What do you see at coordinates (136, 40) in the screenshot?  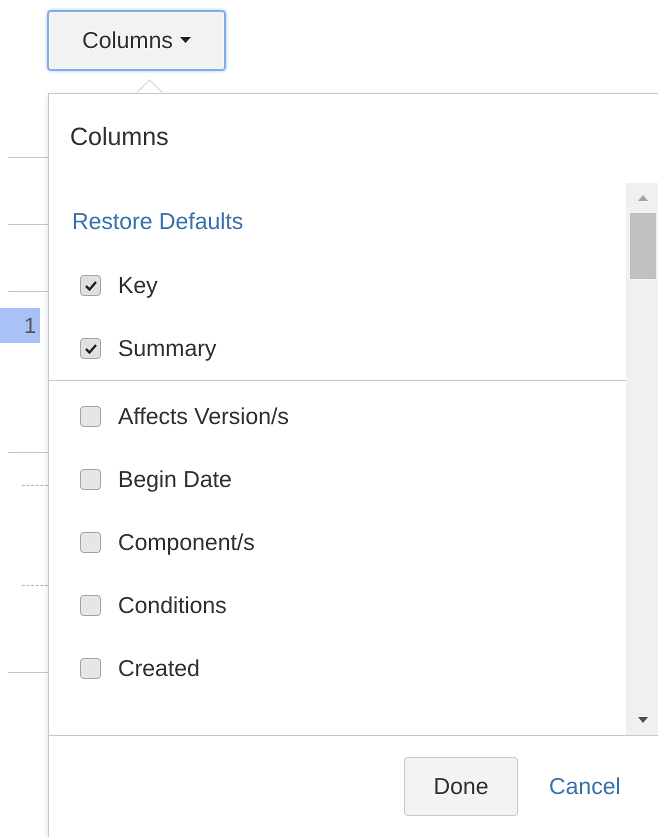 I see `columns-dropdown-button: Columns` at bounding box center [136, 40].